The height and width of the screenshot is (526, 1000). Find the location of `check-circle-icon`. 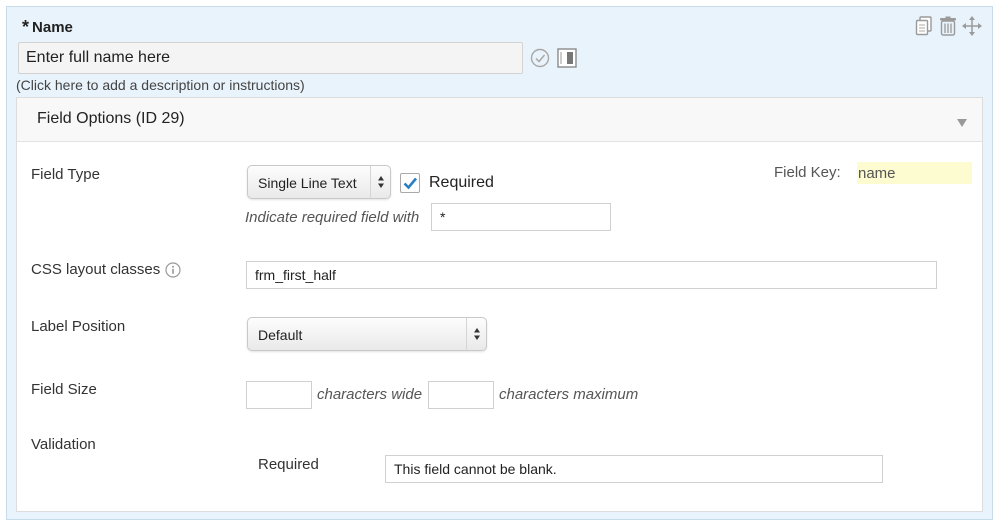

check-circle-icon is located at coordinates (540, 59).